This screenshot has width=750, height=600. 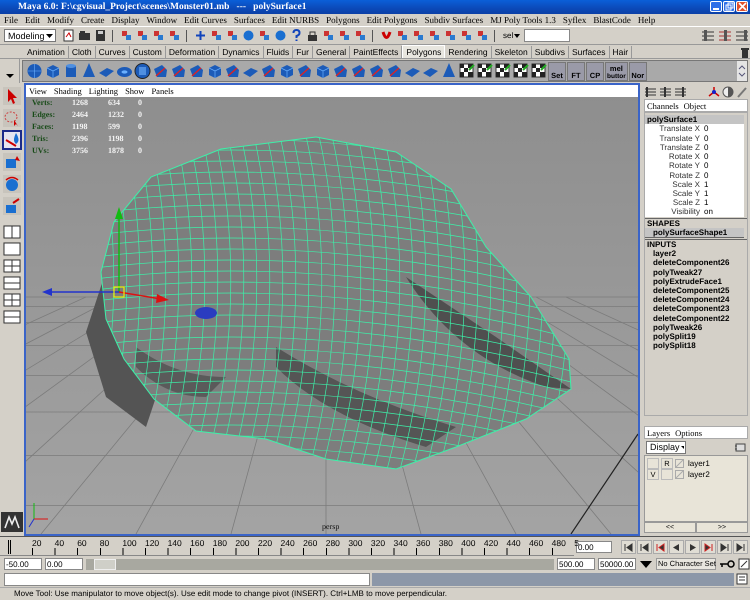 What do you see at coordinates (744, 564) in the screenshot?
I see `preferences-icon` at bounding box center [744, 564].